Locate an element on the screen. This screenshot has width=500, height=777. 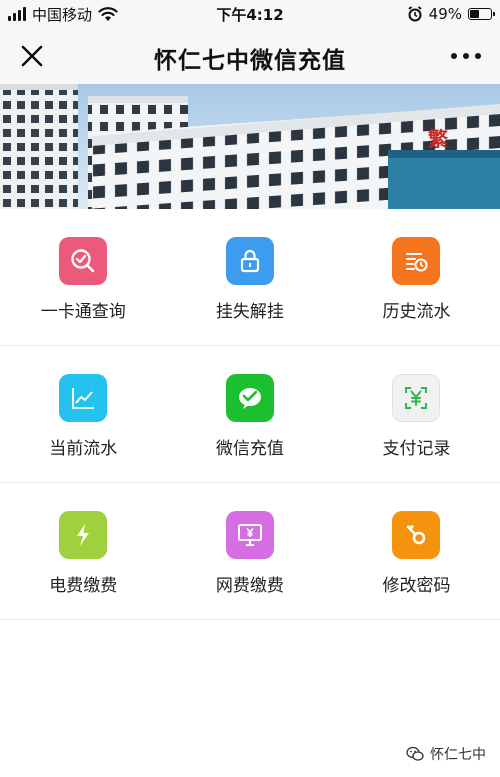
monitor-yuan-icon is located at coordinates (249, 535).